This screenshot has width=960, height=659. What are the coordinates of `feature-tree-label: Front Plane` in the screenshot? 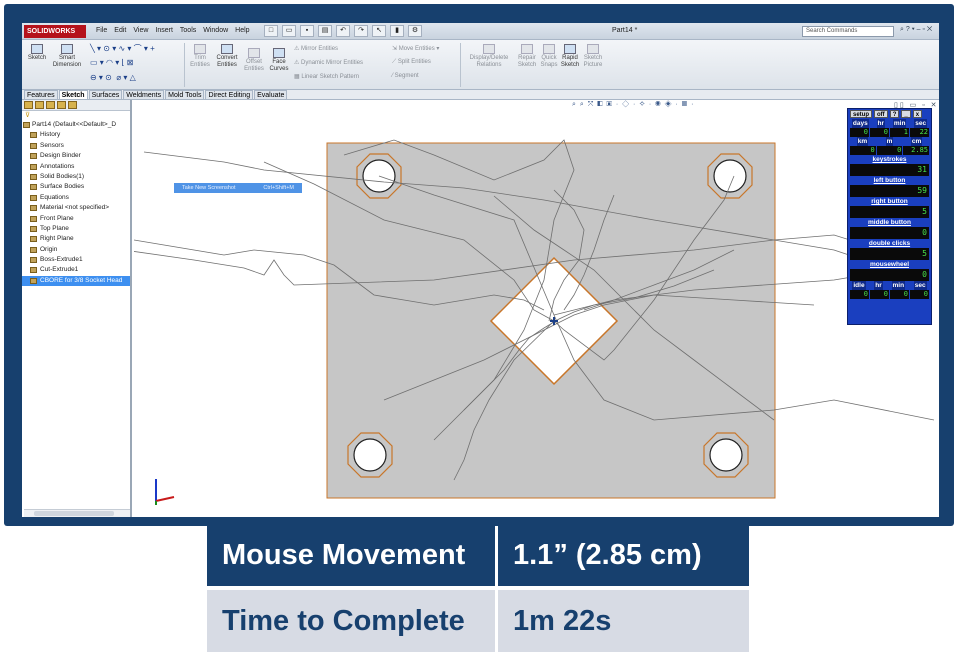 It's located at (57, 218).